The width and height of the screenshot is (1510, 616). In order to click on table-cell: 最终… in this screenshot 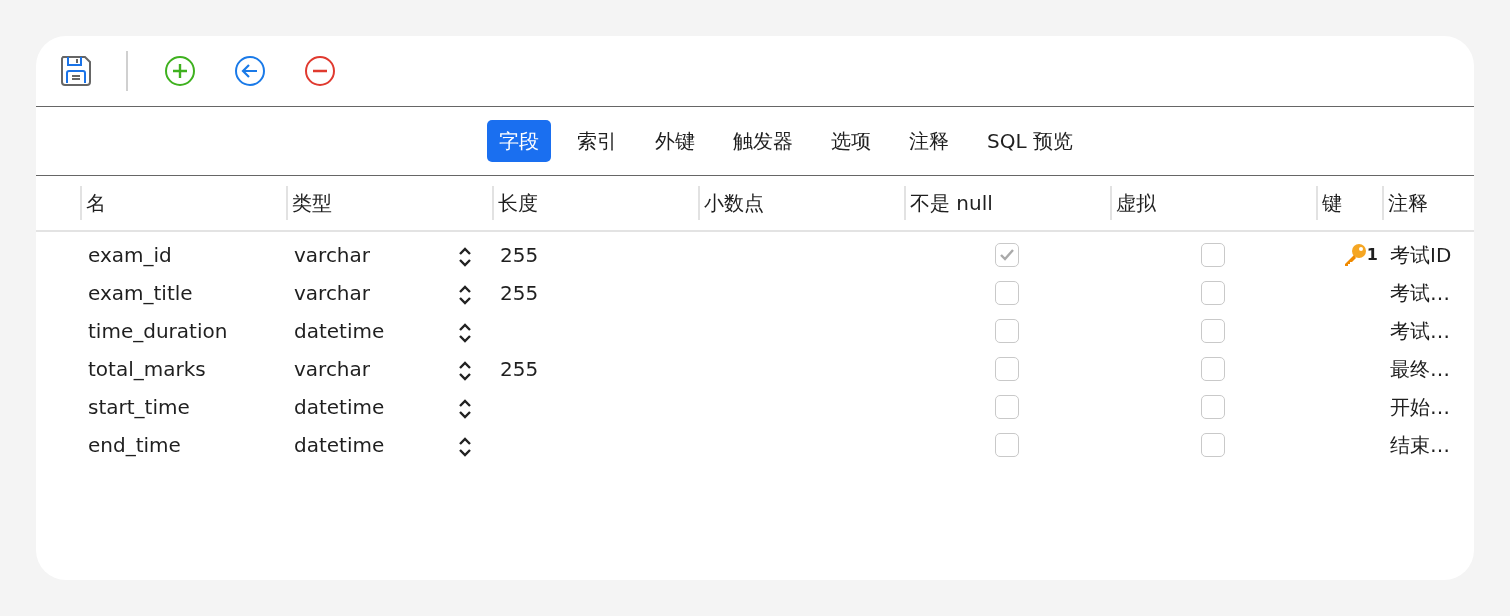, I will do `click(1420, 369)`.